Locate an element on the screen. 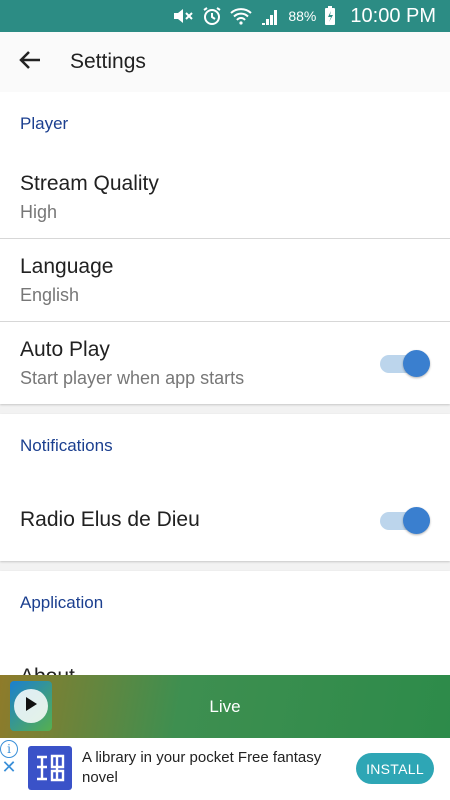 The height and width of the screenshot is (800, 450). pref-auto-play: Auto Play Start player when app starts is located at coordinates (225, 362).